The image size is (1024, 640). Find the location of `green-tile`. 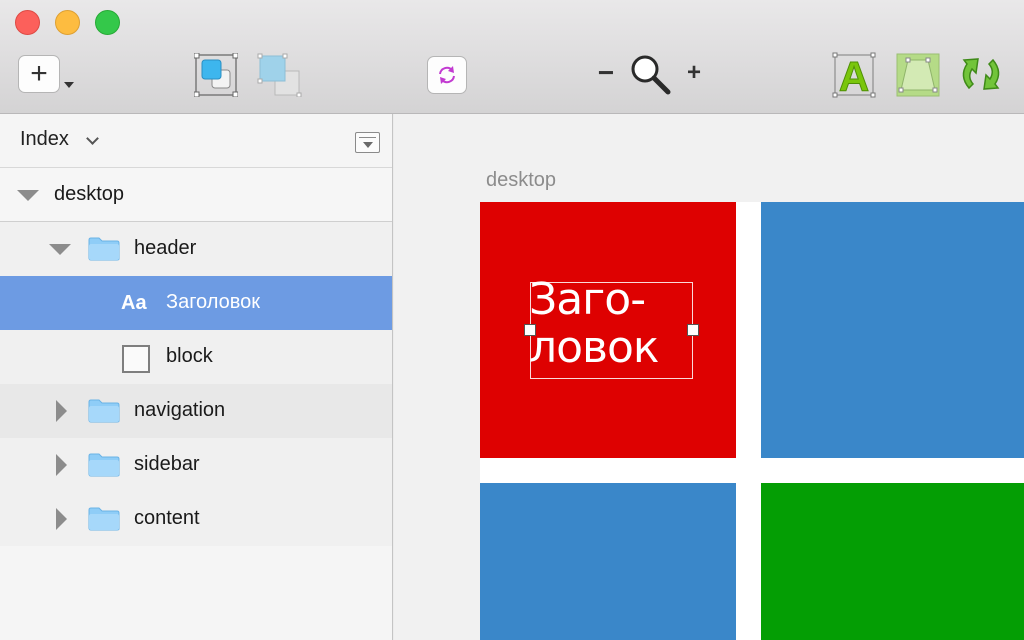

green-tile is located at coordinates (892, 561).